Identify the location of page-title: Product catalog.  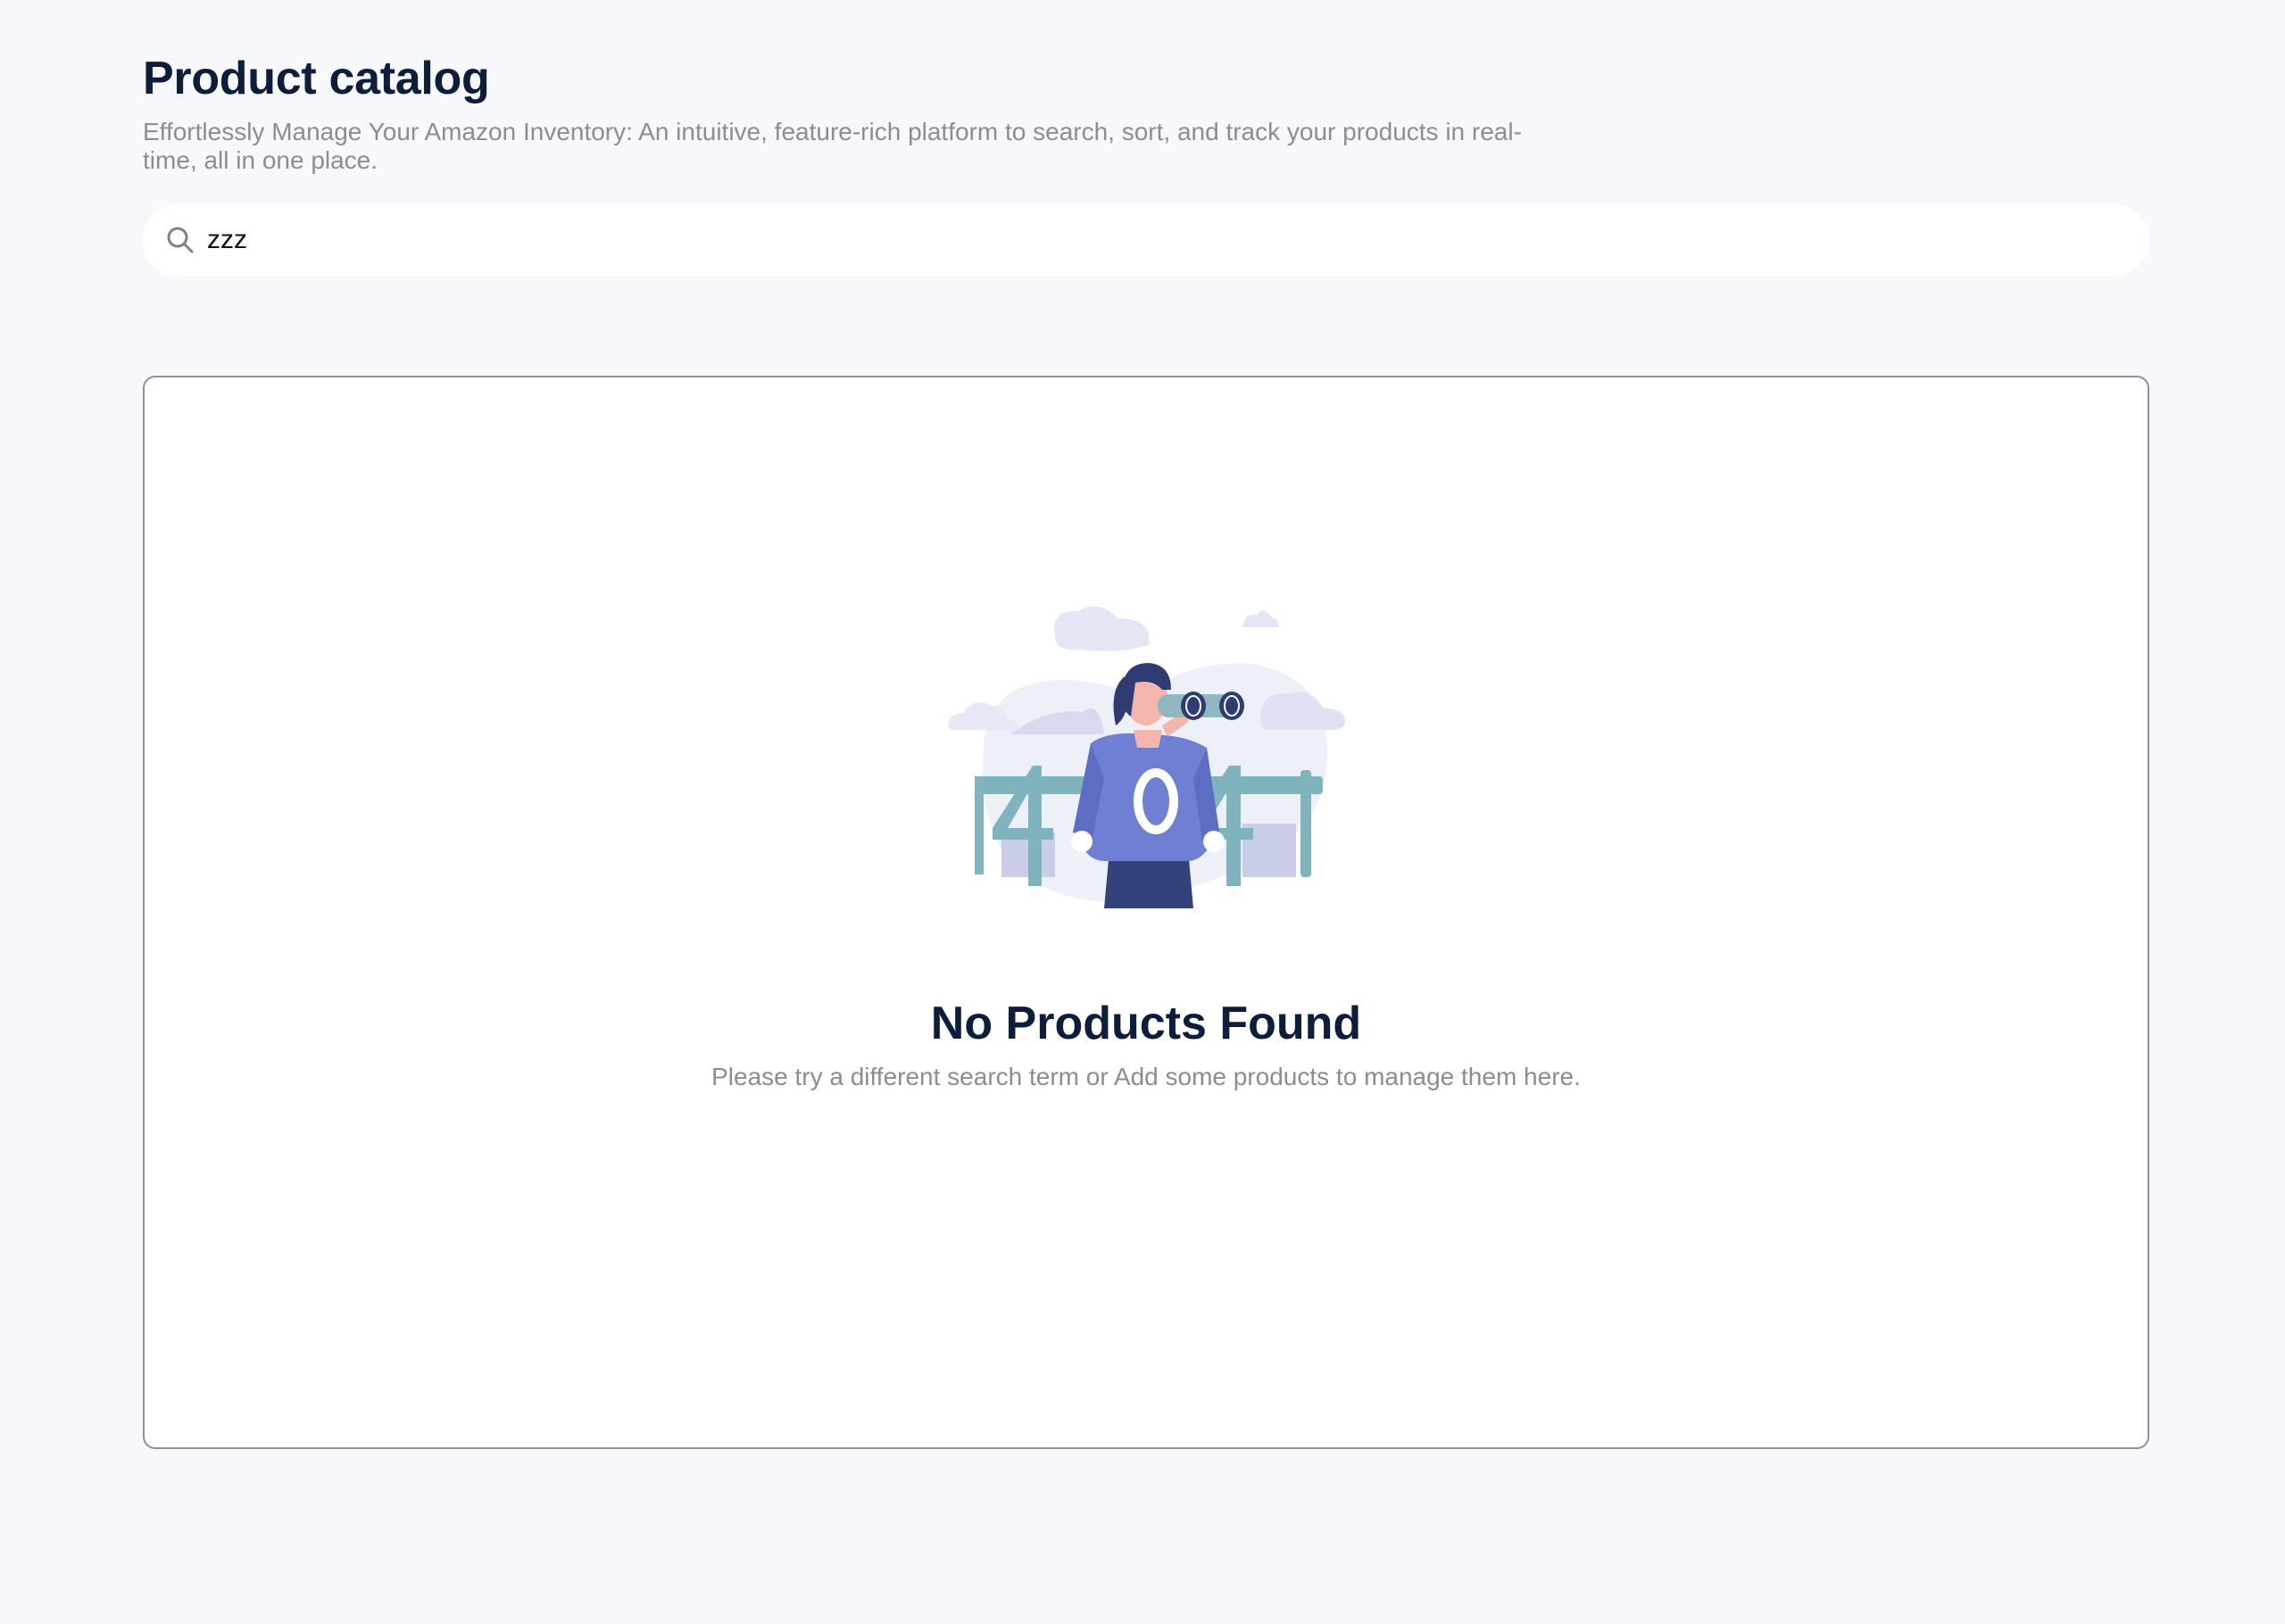
(316, 78).